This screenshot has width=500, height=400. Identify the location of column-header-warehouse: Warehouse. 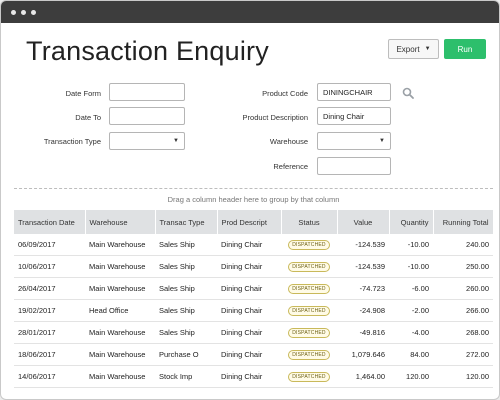
(120, 222).